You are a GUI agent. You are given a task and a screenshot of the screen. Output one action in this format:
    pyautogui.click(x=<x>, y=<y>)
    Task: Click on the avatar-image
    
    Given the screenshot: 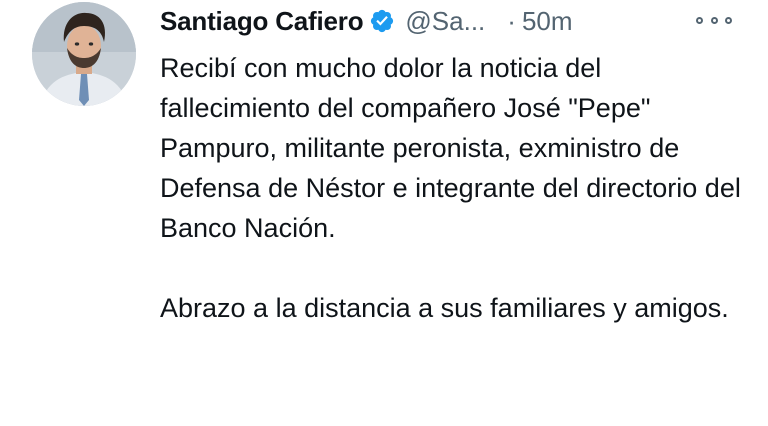 What is the action you would take?
    pyautogui.click(x=84, y=54)
    